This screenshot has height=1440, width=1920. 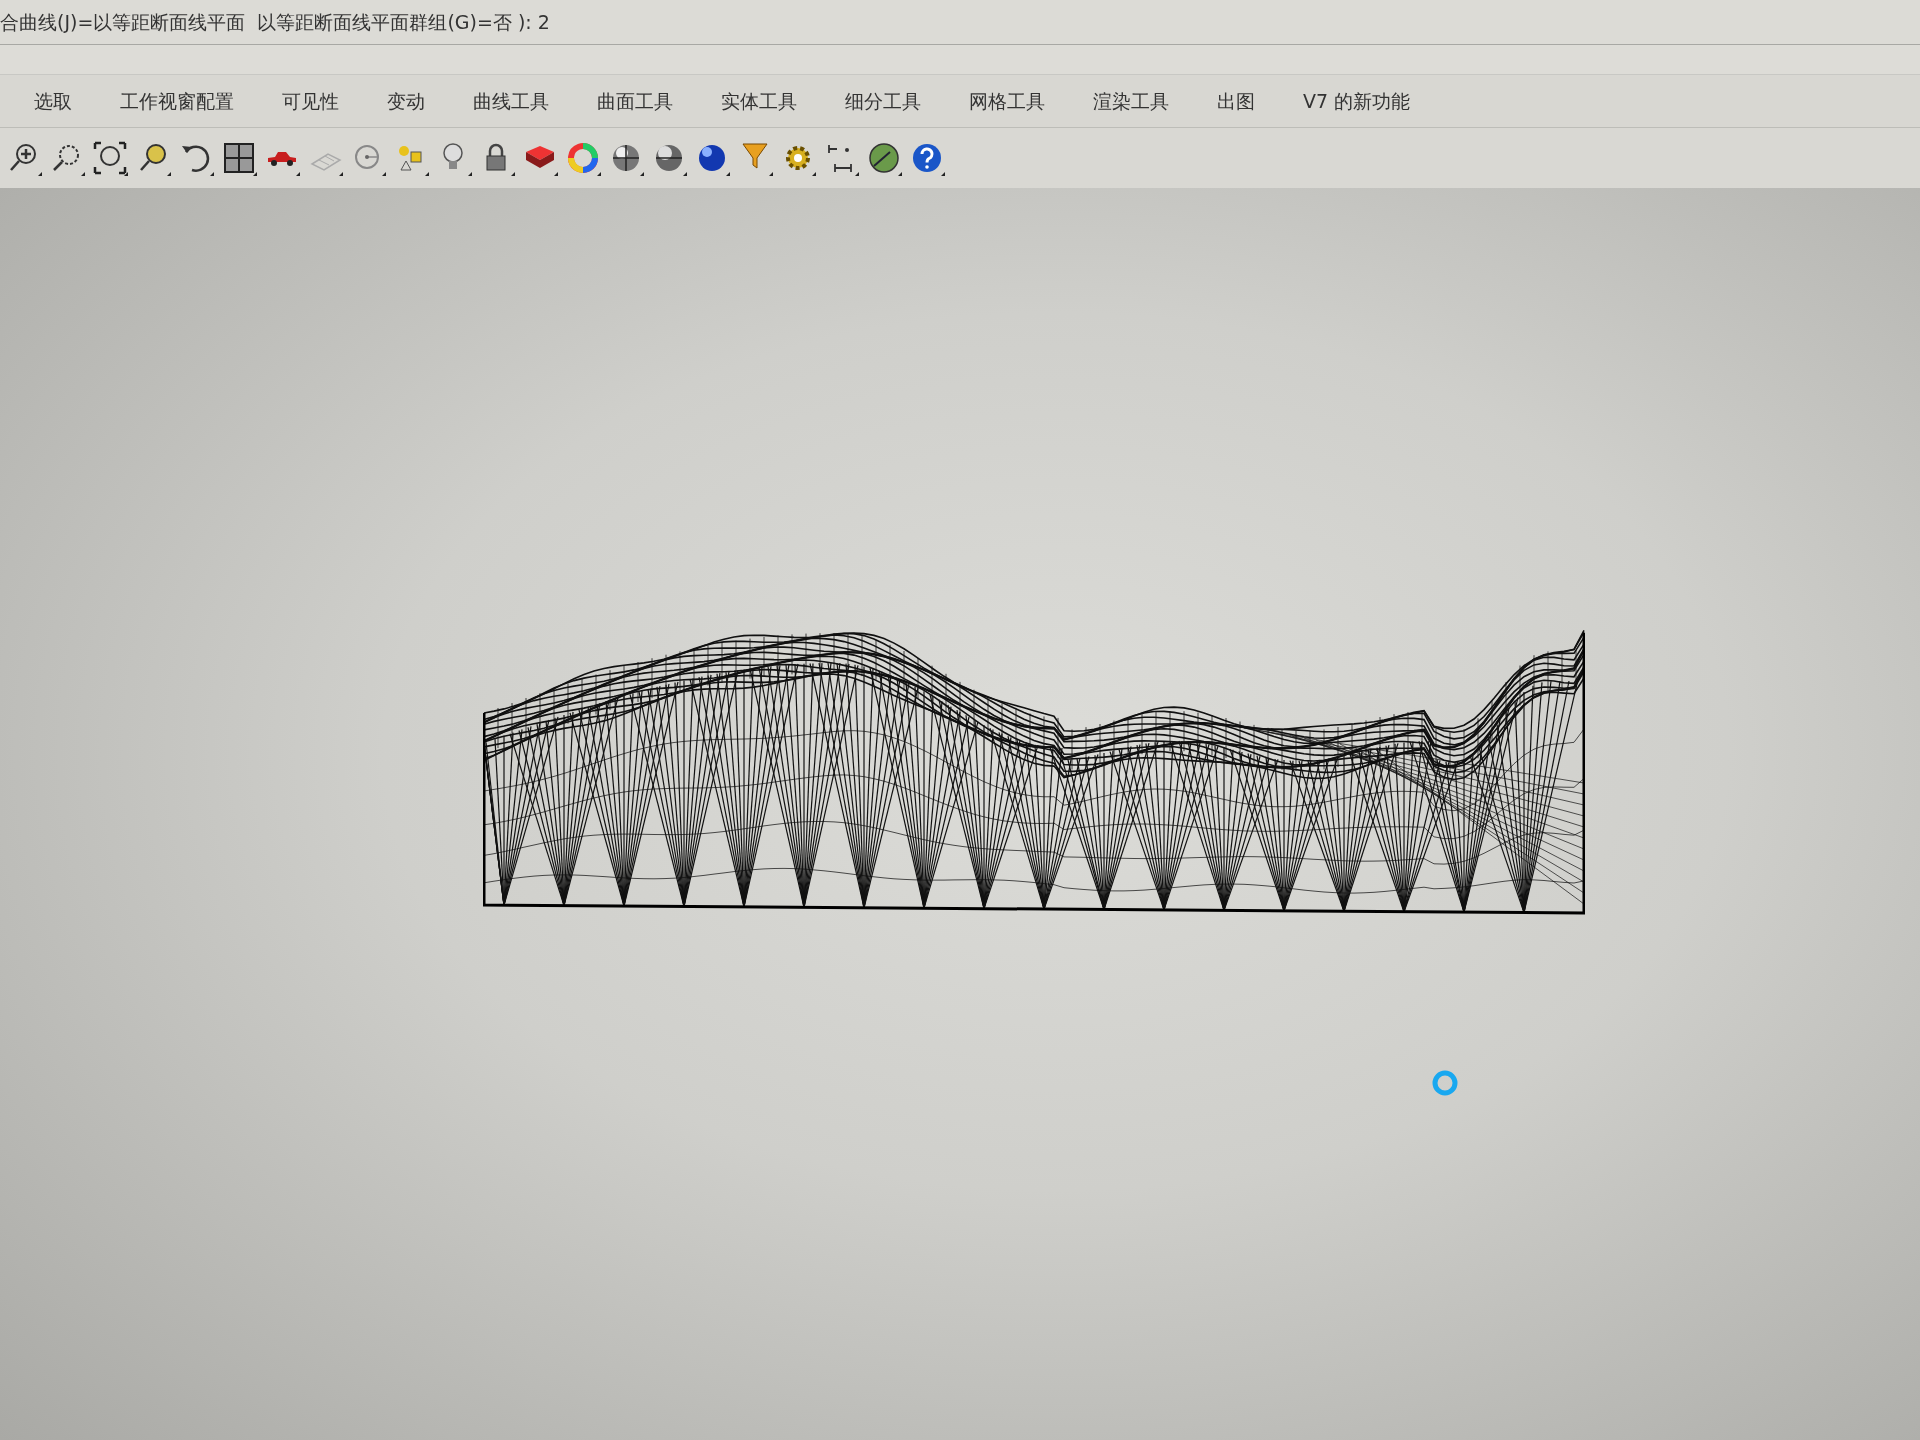 I want to click on four-viewports-icon, so click(x=239, y=158).